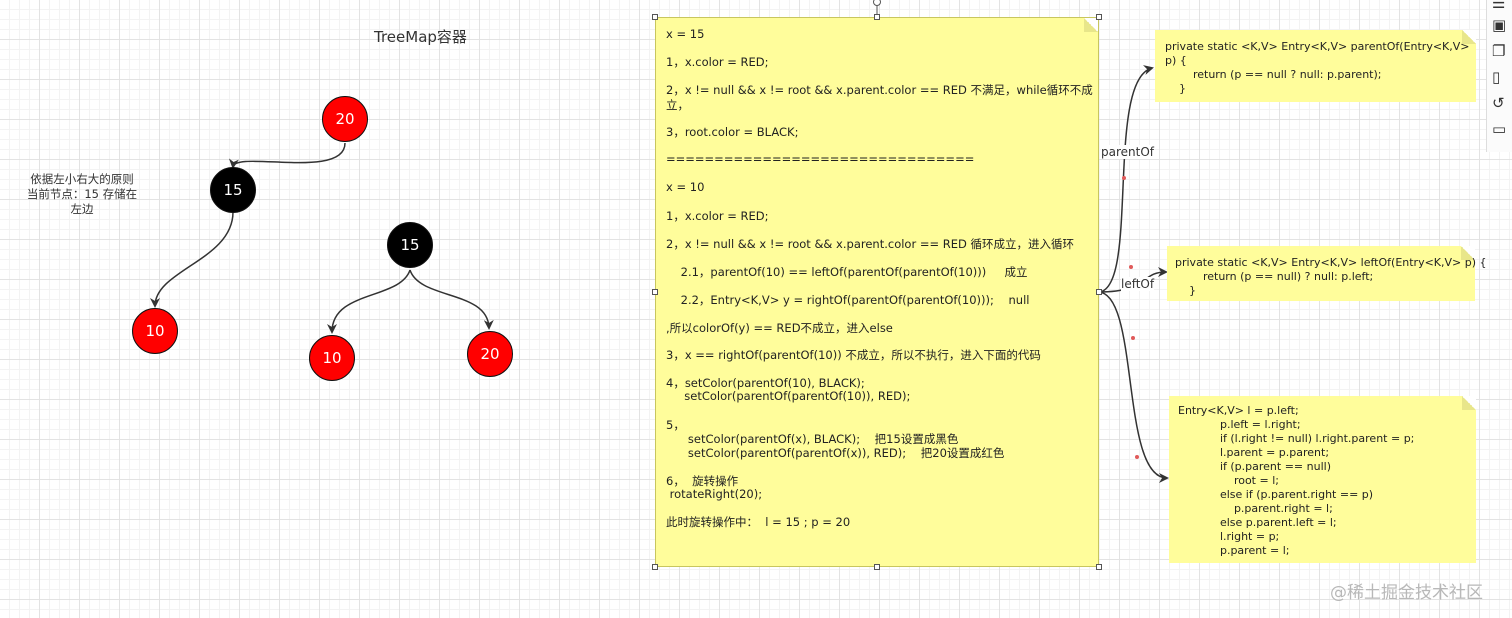 The image size is (1512, 618). Describe the element at coordinates (1234, 550) in the screenshot. I see `code-line: p.parent = l;` at that location.